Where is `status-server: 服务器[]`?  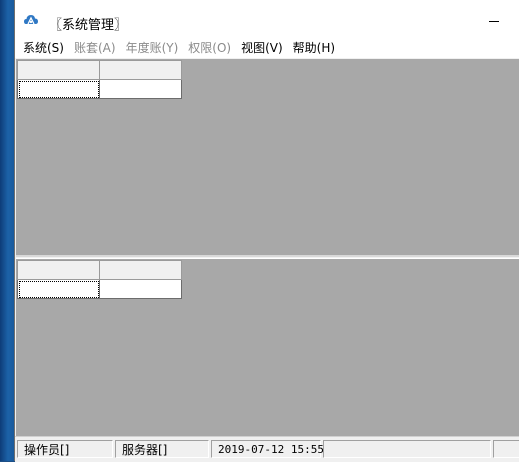 status-server: 服务器[] is located at coordinates (162, 449).